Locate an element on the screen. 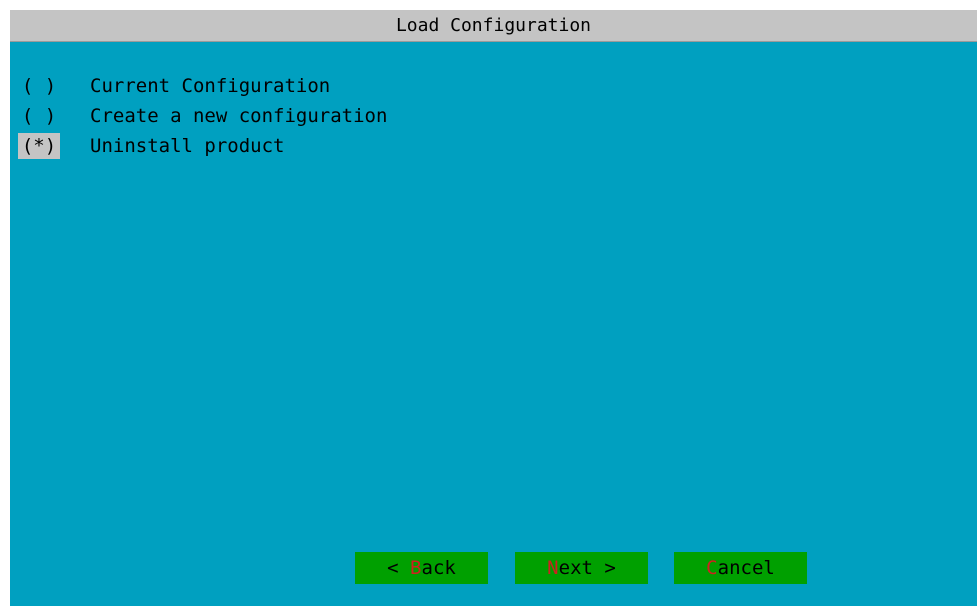  cancel-button-hotkey: C is located at coordinates (712, 568).